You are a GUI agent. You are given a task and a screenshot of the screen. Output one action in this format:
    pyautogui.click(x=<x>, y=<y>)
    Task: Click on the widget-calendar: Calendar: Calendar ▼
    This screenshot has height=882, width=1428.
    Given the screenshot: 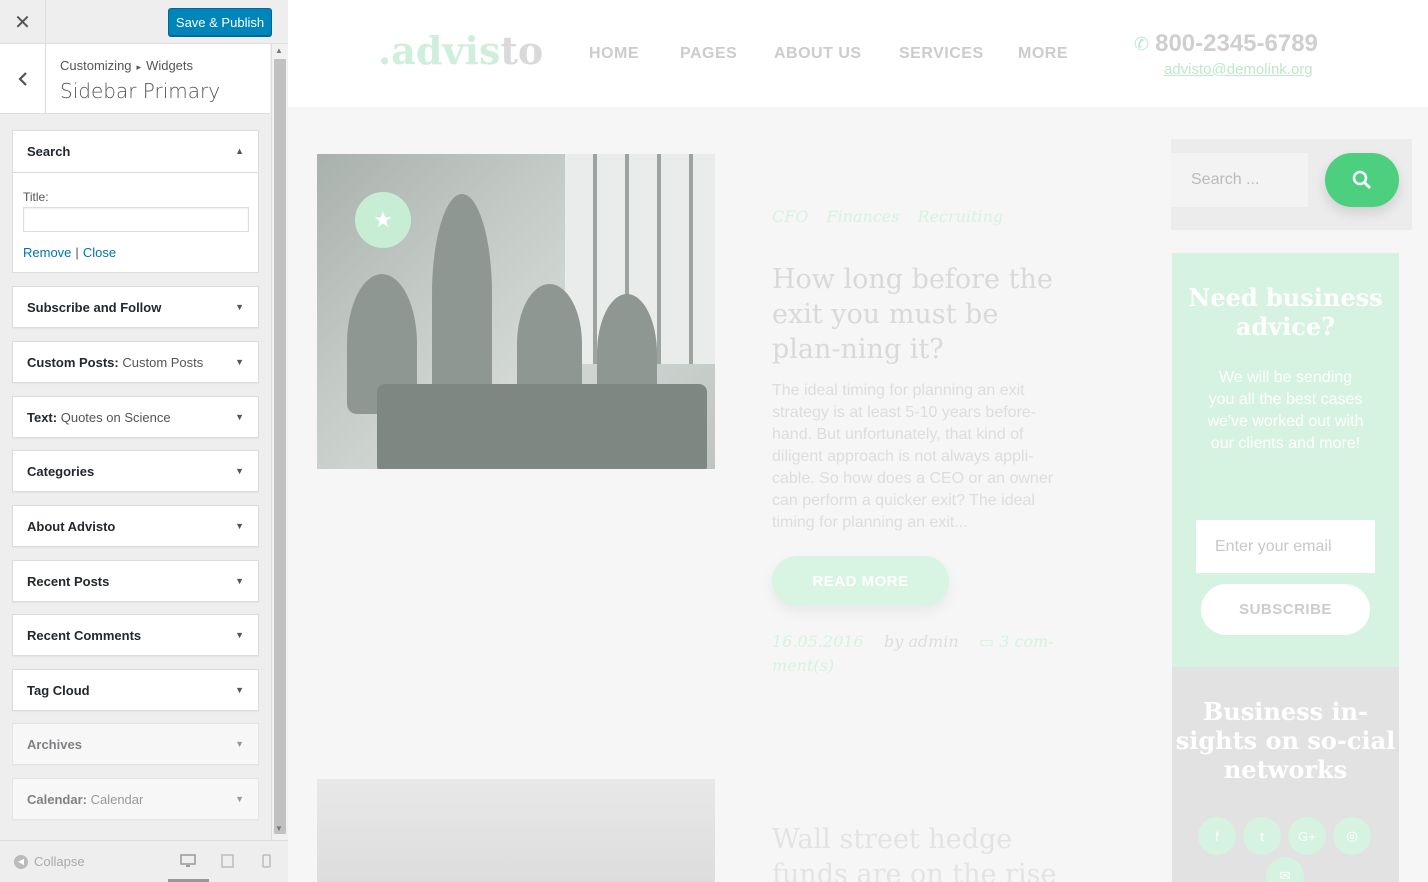 What is the action you would take?
    pyautogui.click(x=135, y=799)
    